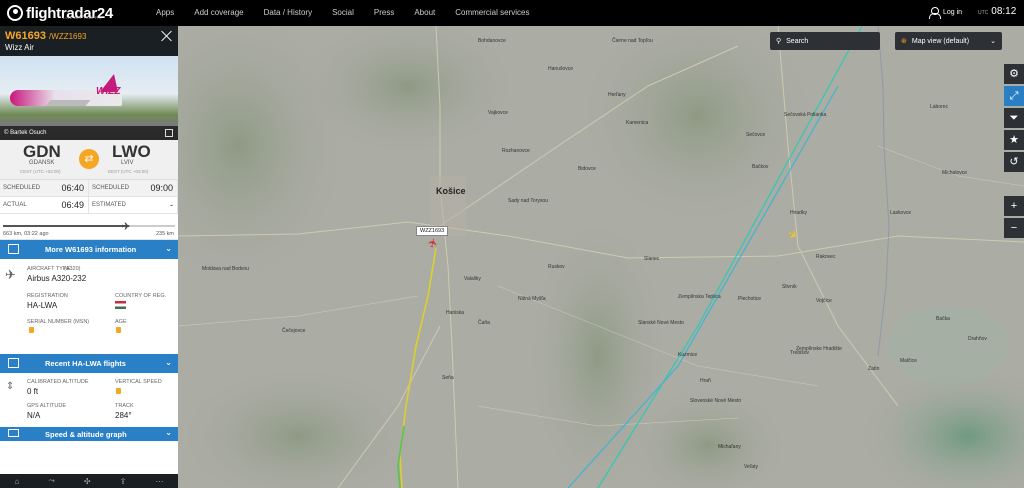  What do you see at coordinates (935, 13) in the screenshot?
I see `user-icon` at bounding box center [935, 13].